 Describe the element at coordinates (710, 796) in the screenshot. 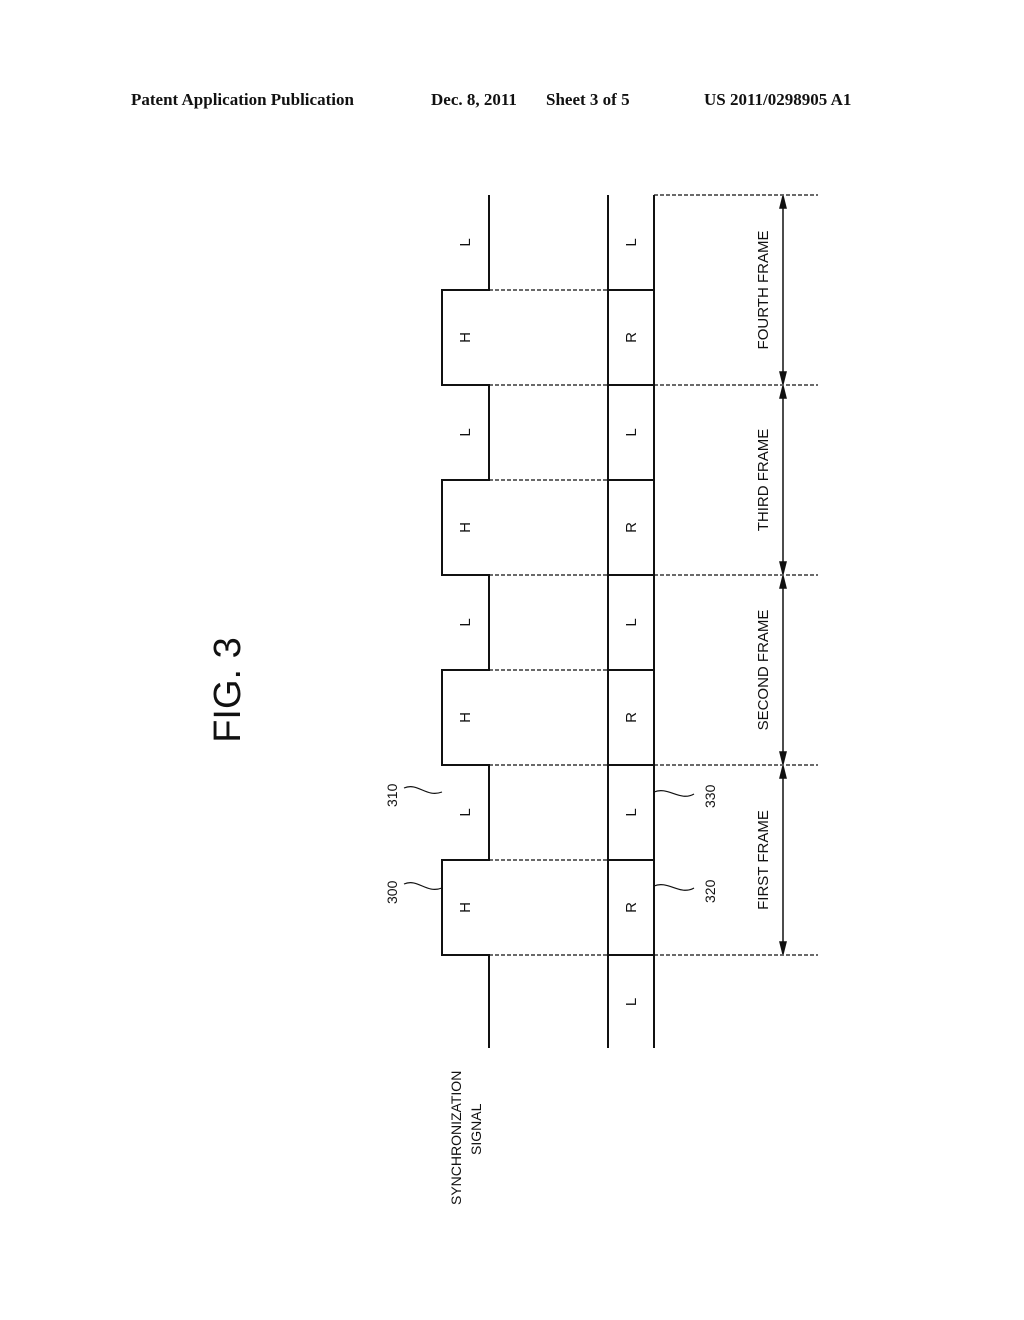

I see `ref-330: 330` at that location.